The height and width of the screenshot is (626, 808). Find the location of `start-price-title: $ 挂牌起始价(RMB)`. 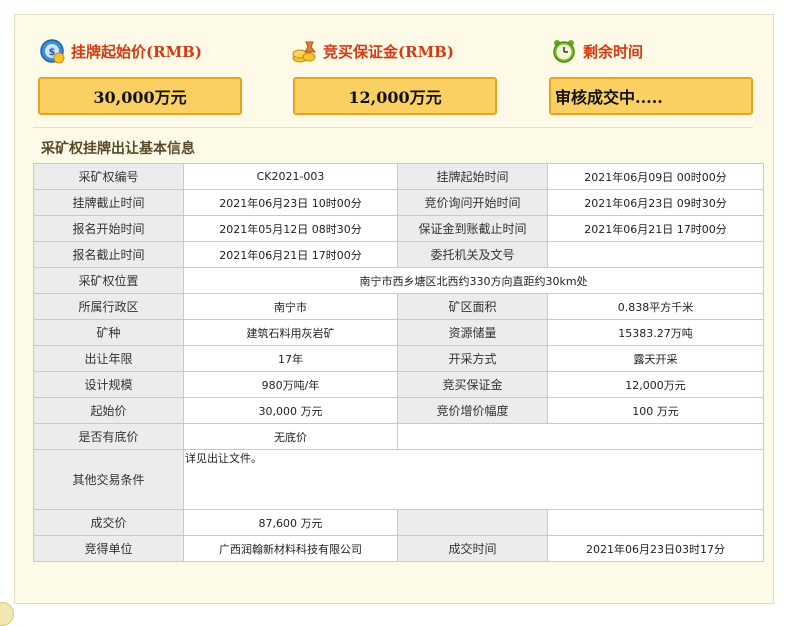

start-price-title: $ 挂牌起始价(RMB) is located at coordinates (120, 51).